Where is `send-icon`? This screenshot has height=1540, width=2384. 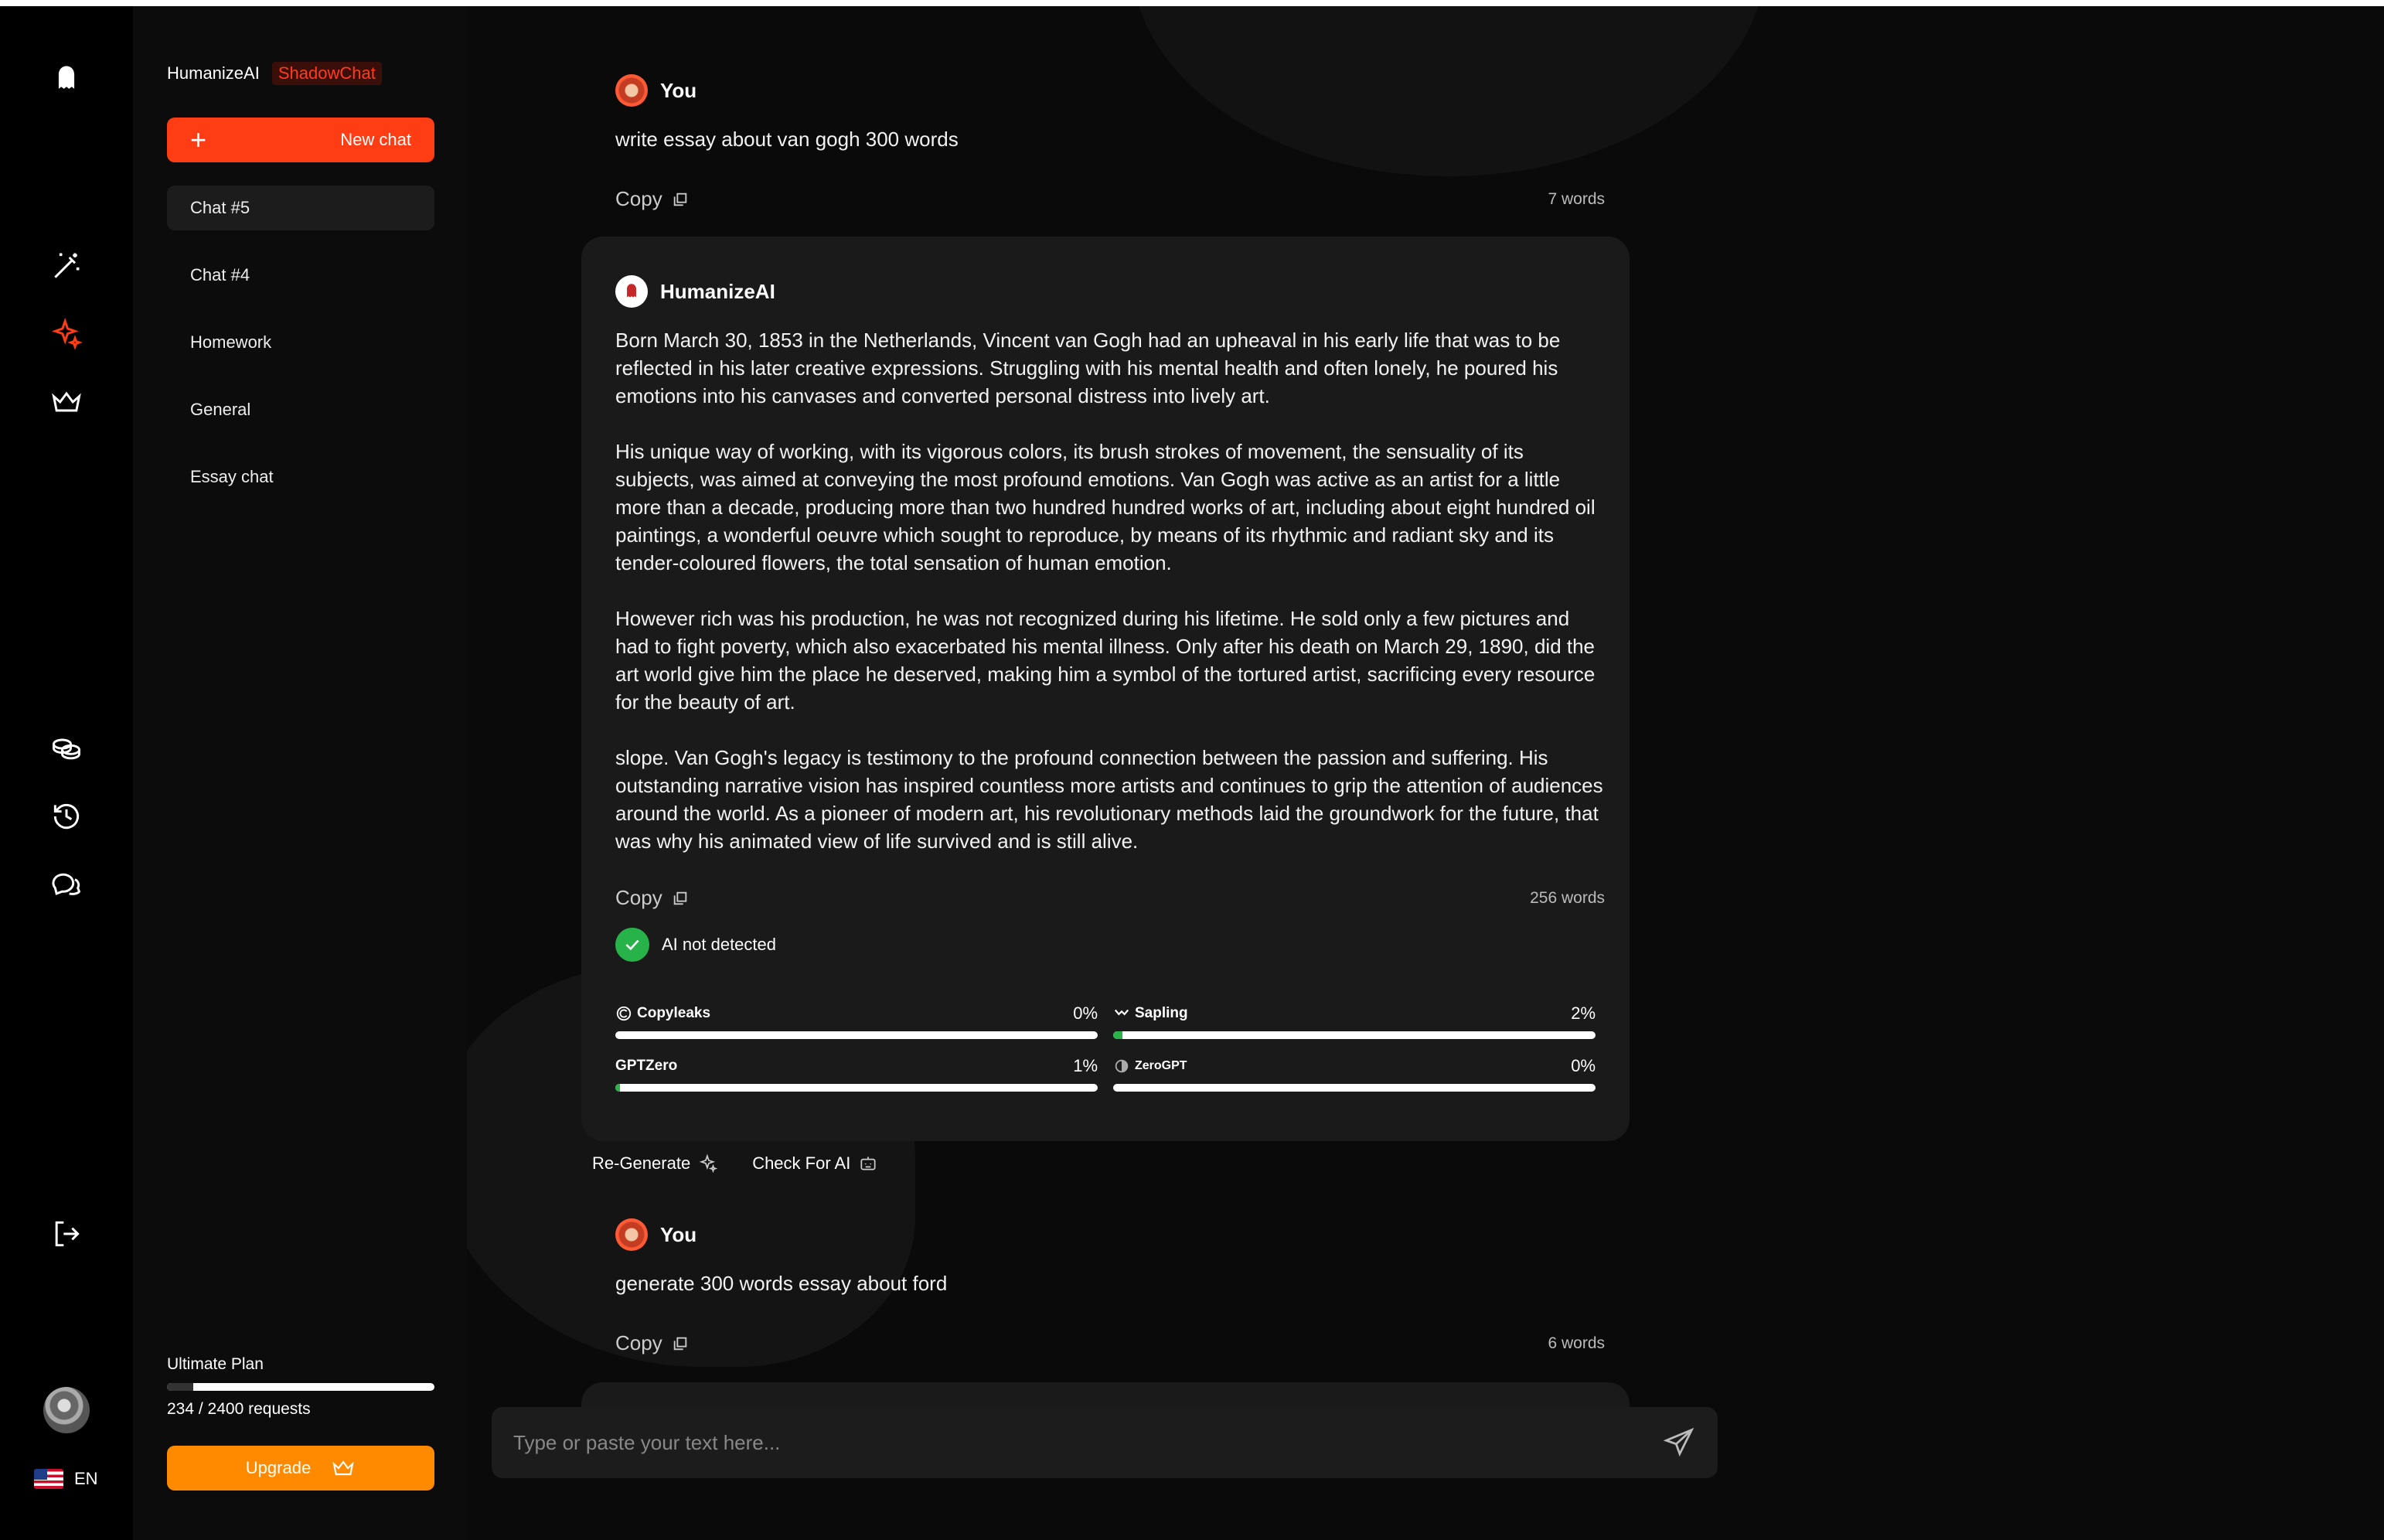 send-icon is located at coordinates (1679, 1443).